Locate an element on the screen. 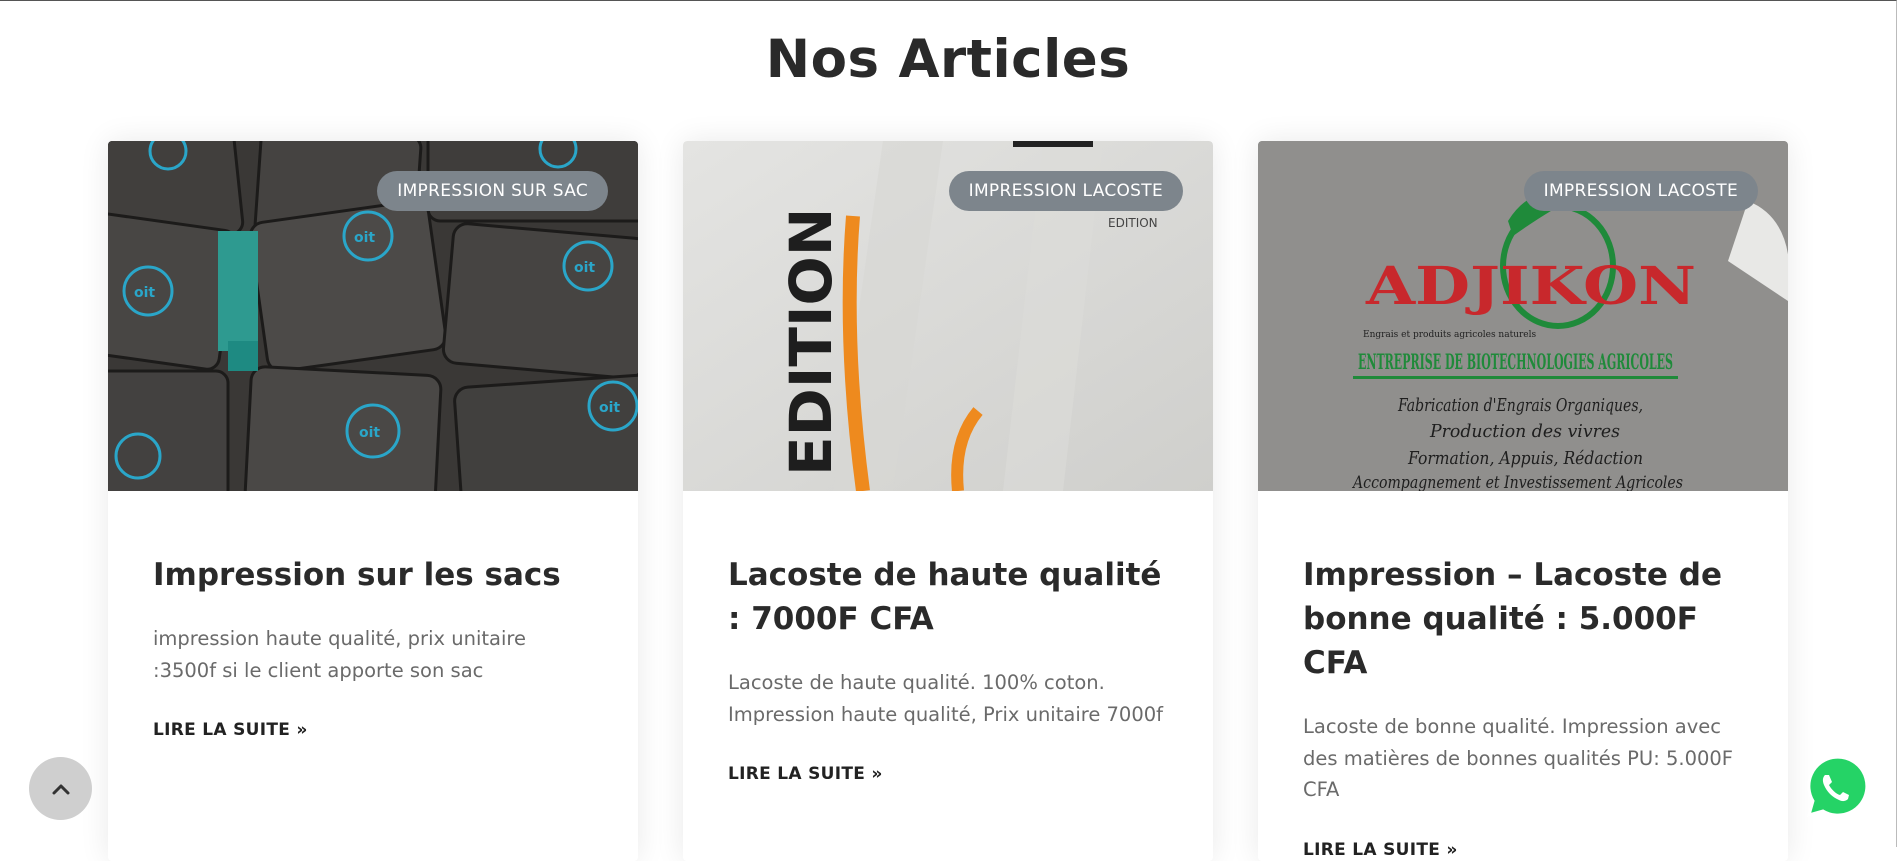 This screenshot has height=861, width=1897. scroll-to-top-button is located at coordinates (60, 788).